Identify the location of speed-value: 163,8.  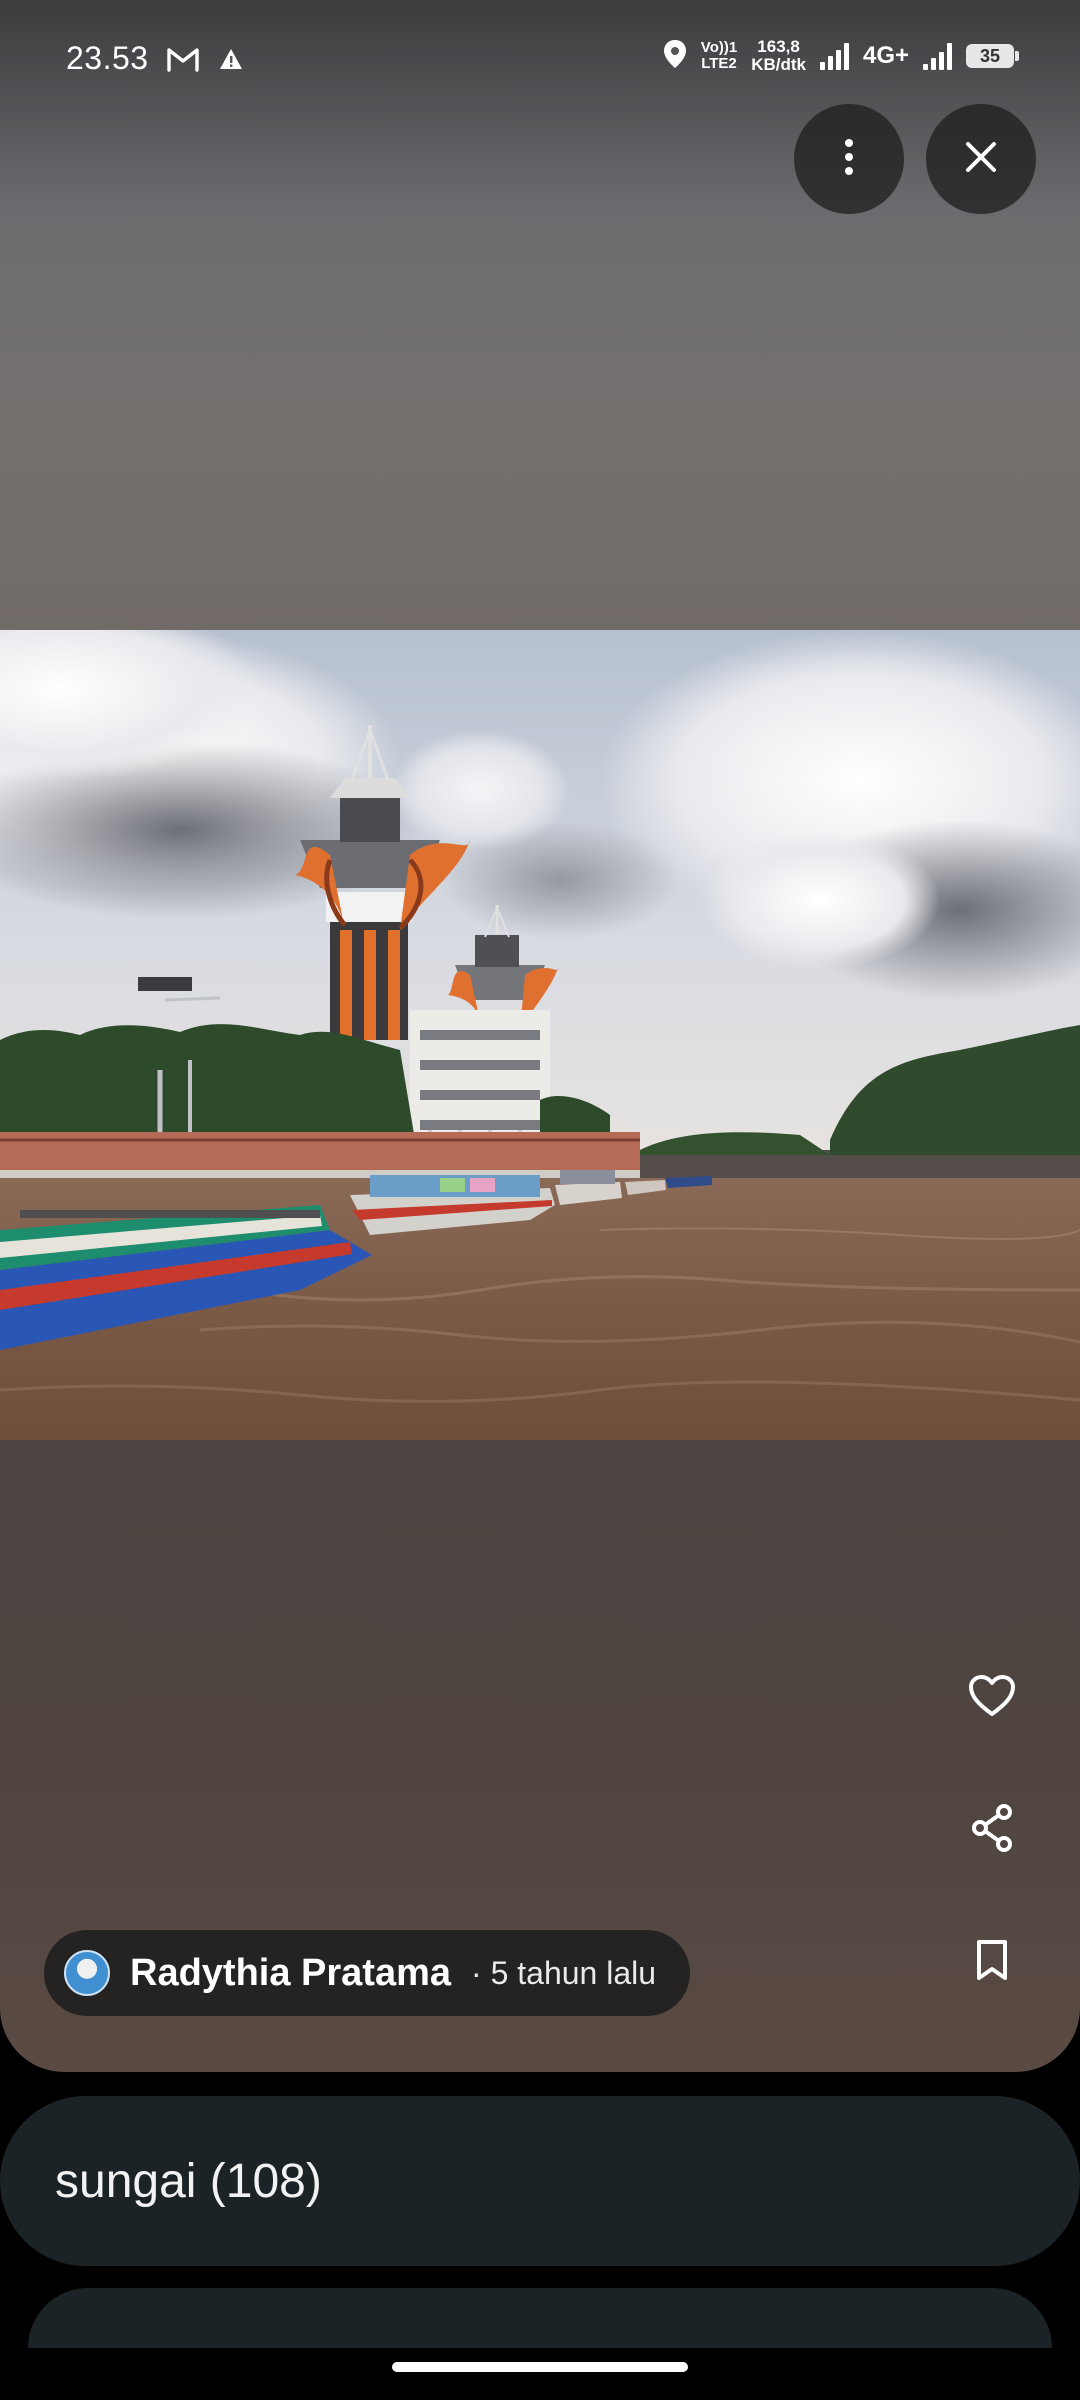
(778, 46).